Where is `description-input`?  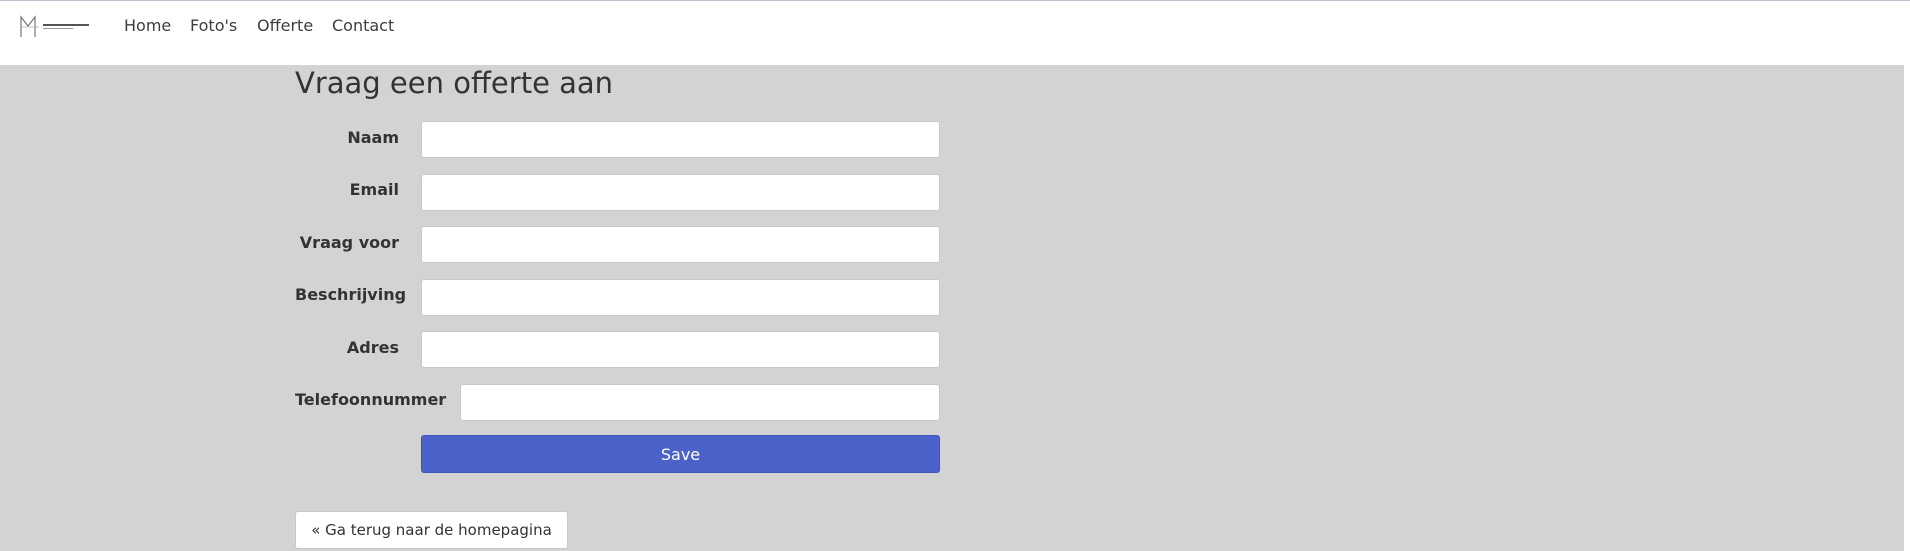 description-input is located at coordinates (680, 297).